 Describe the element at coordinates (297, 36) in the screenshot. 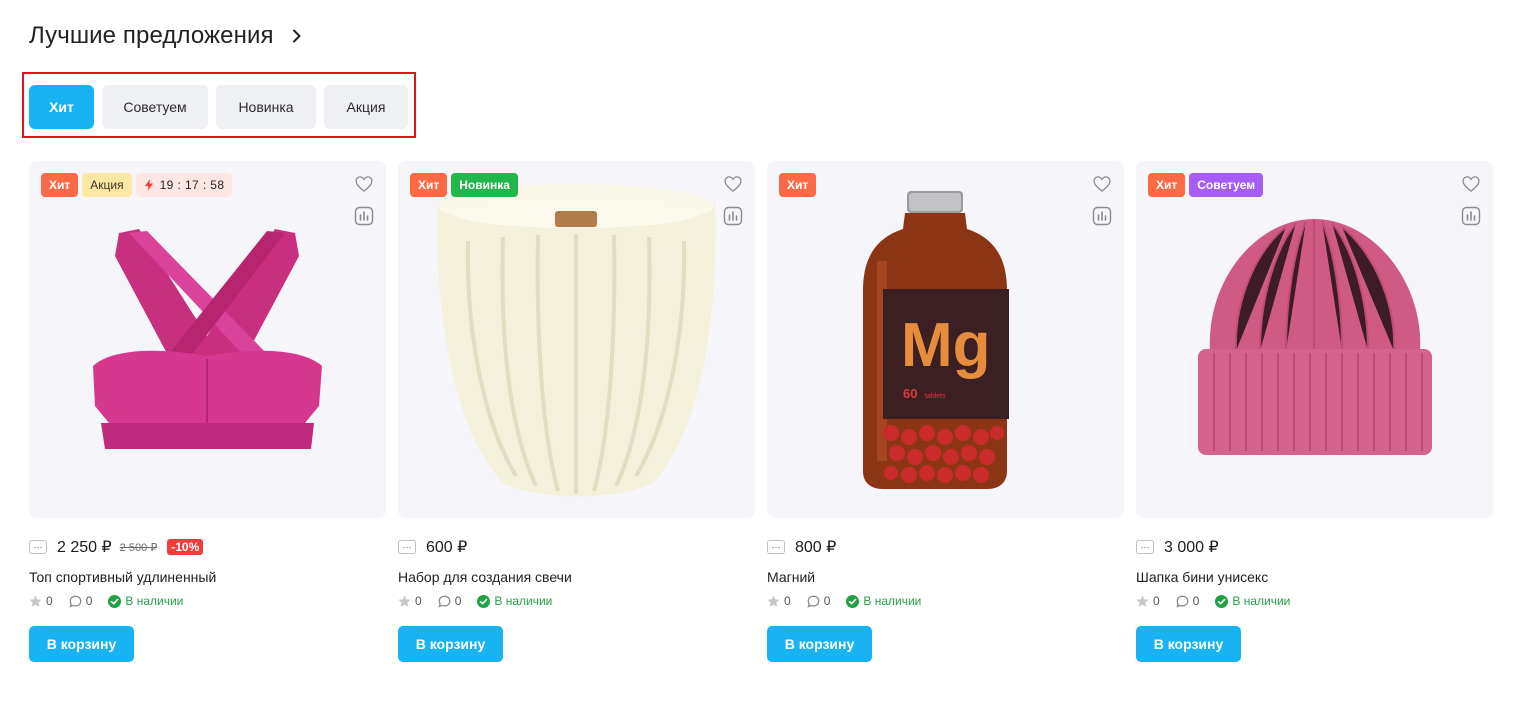

I see `chevron-right-icon` at that location.